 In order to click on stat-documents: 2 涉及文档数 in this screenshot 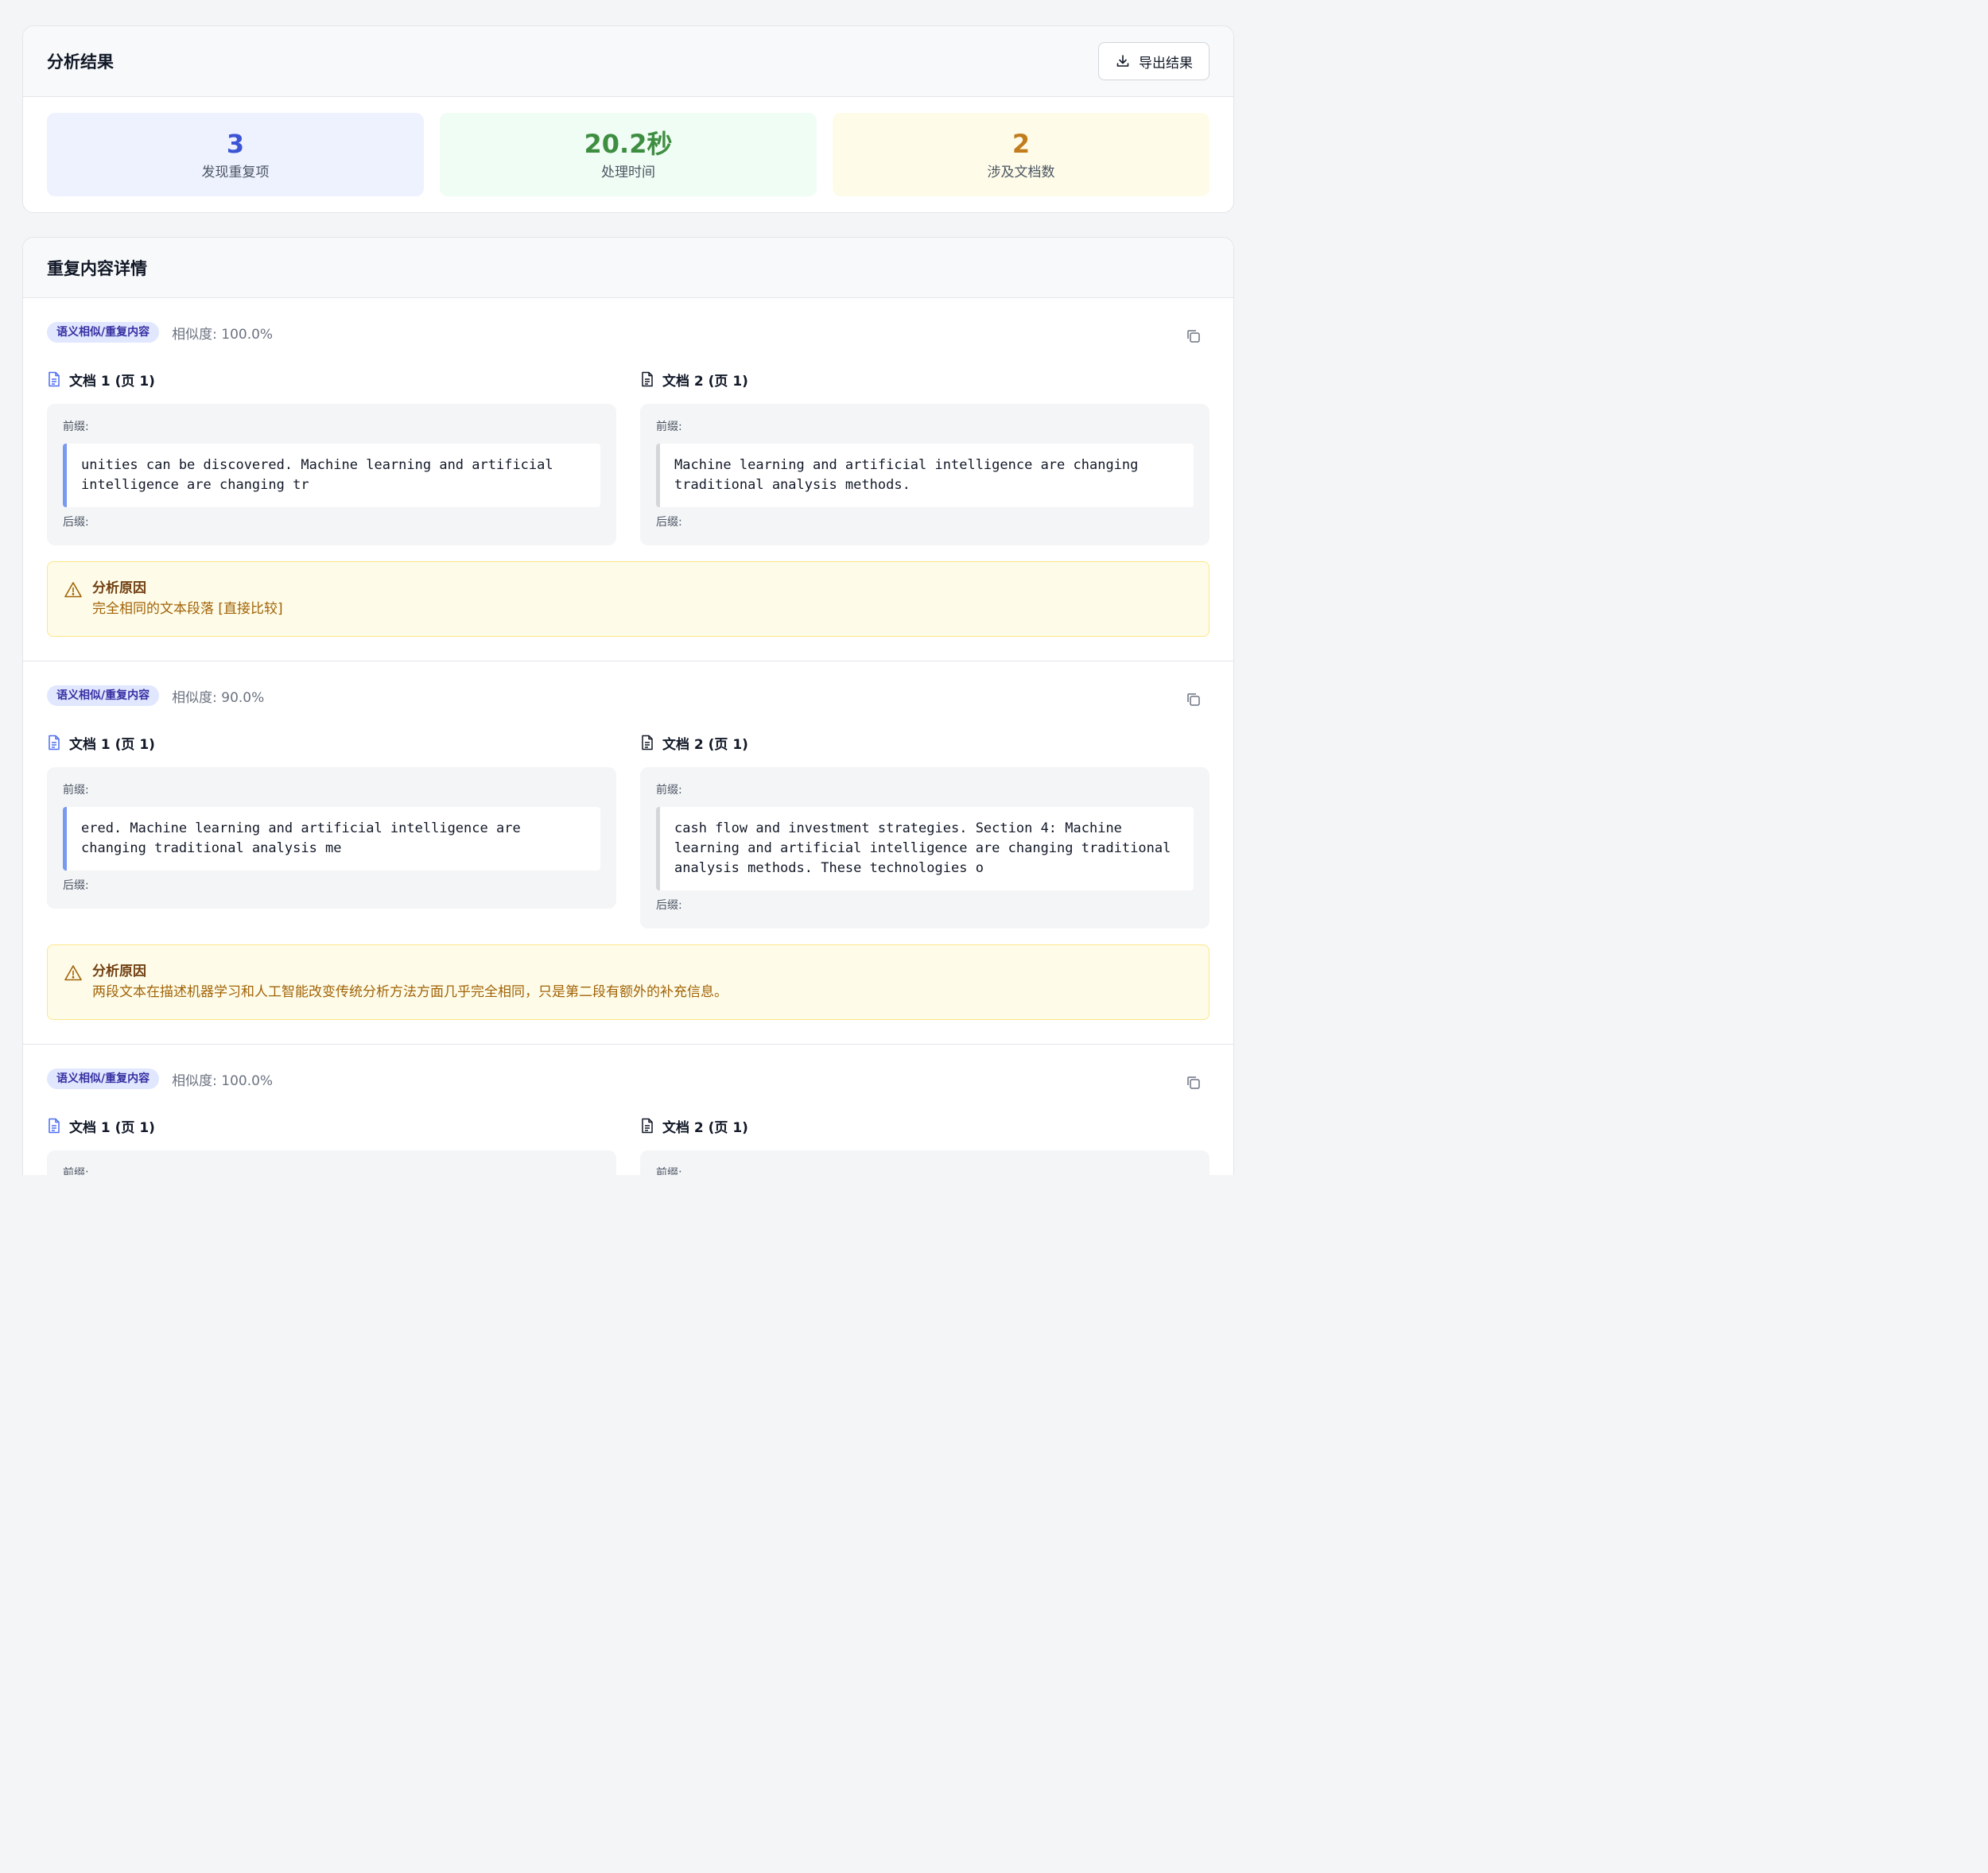, I will do `click(1021, 154)`.